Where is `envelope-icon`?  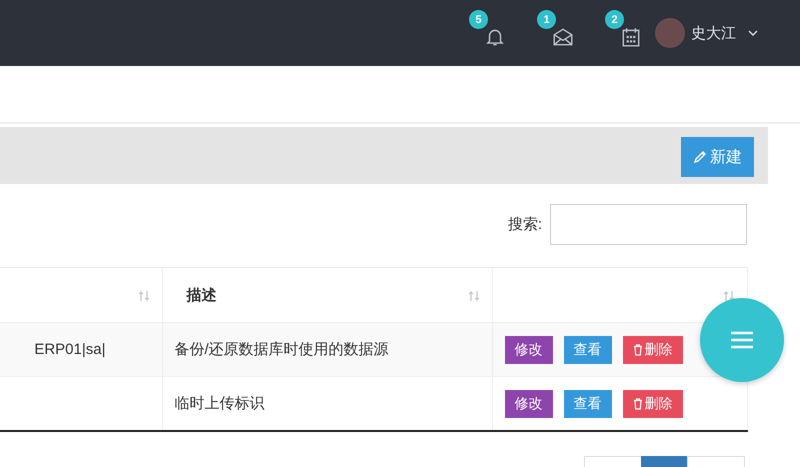 envelope-icon is located at coordinates (563, 37).